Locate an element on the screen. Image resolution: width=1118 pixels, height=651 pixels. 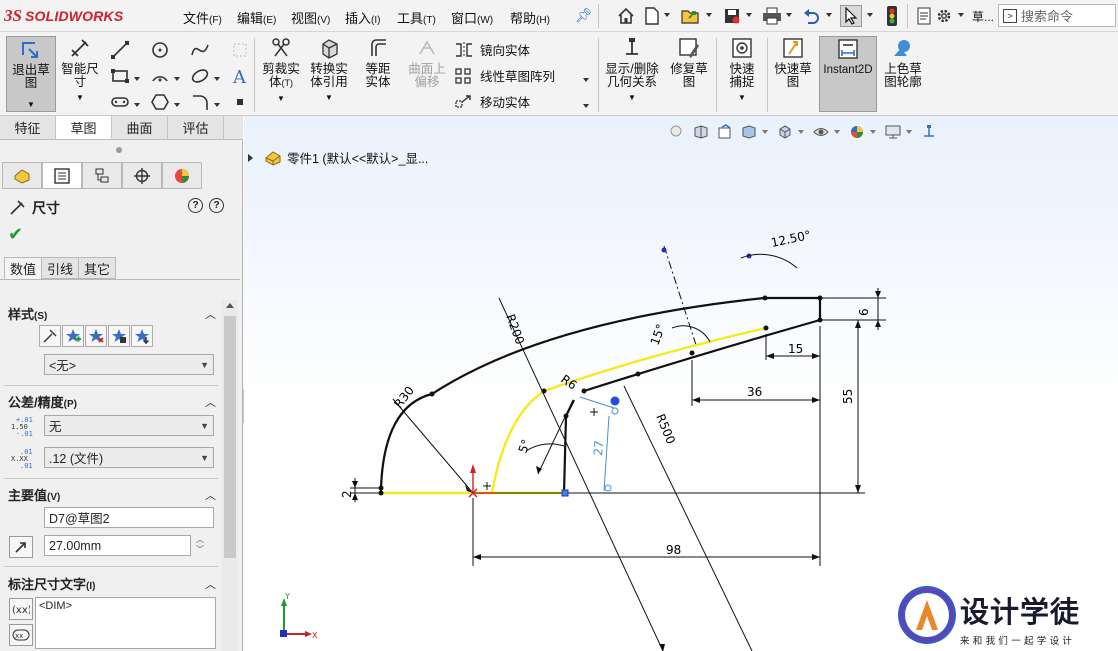
style-dropdown: <无> ▼ is located at coordinates (129, 364).